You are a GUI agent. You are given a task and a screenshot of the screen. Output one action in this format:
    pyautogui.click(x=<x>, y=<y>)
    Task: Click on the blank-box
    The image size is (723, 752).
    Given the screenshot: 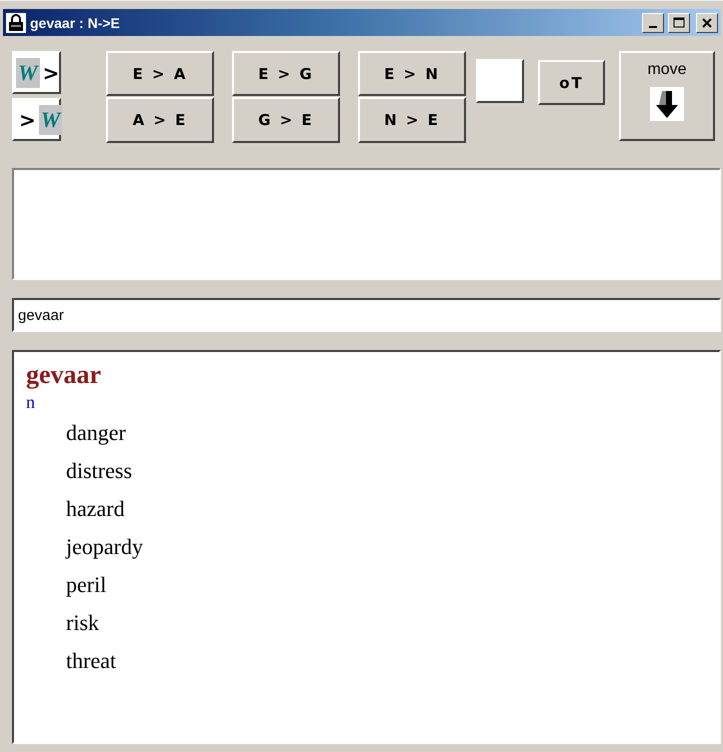 What is the action you would take?
    pyautogui.click(x=500, y=81)
    